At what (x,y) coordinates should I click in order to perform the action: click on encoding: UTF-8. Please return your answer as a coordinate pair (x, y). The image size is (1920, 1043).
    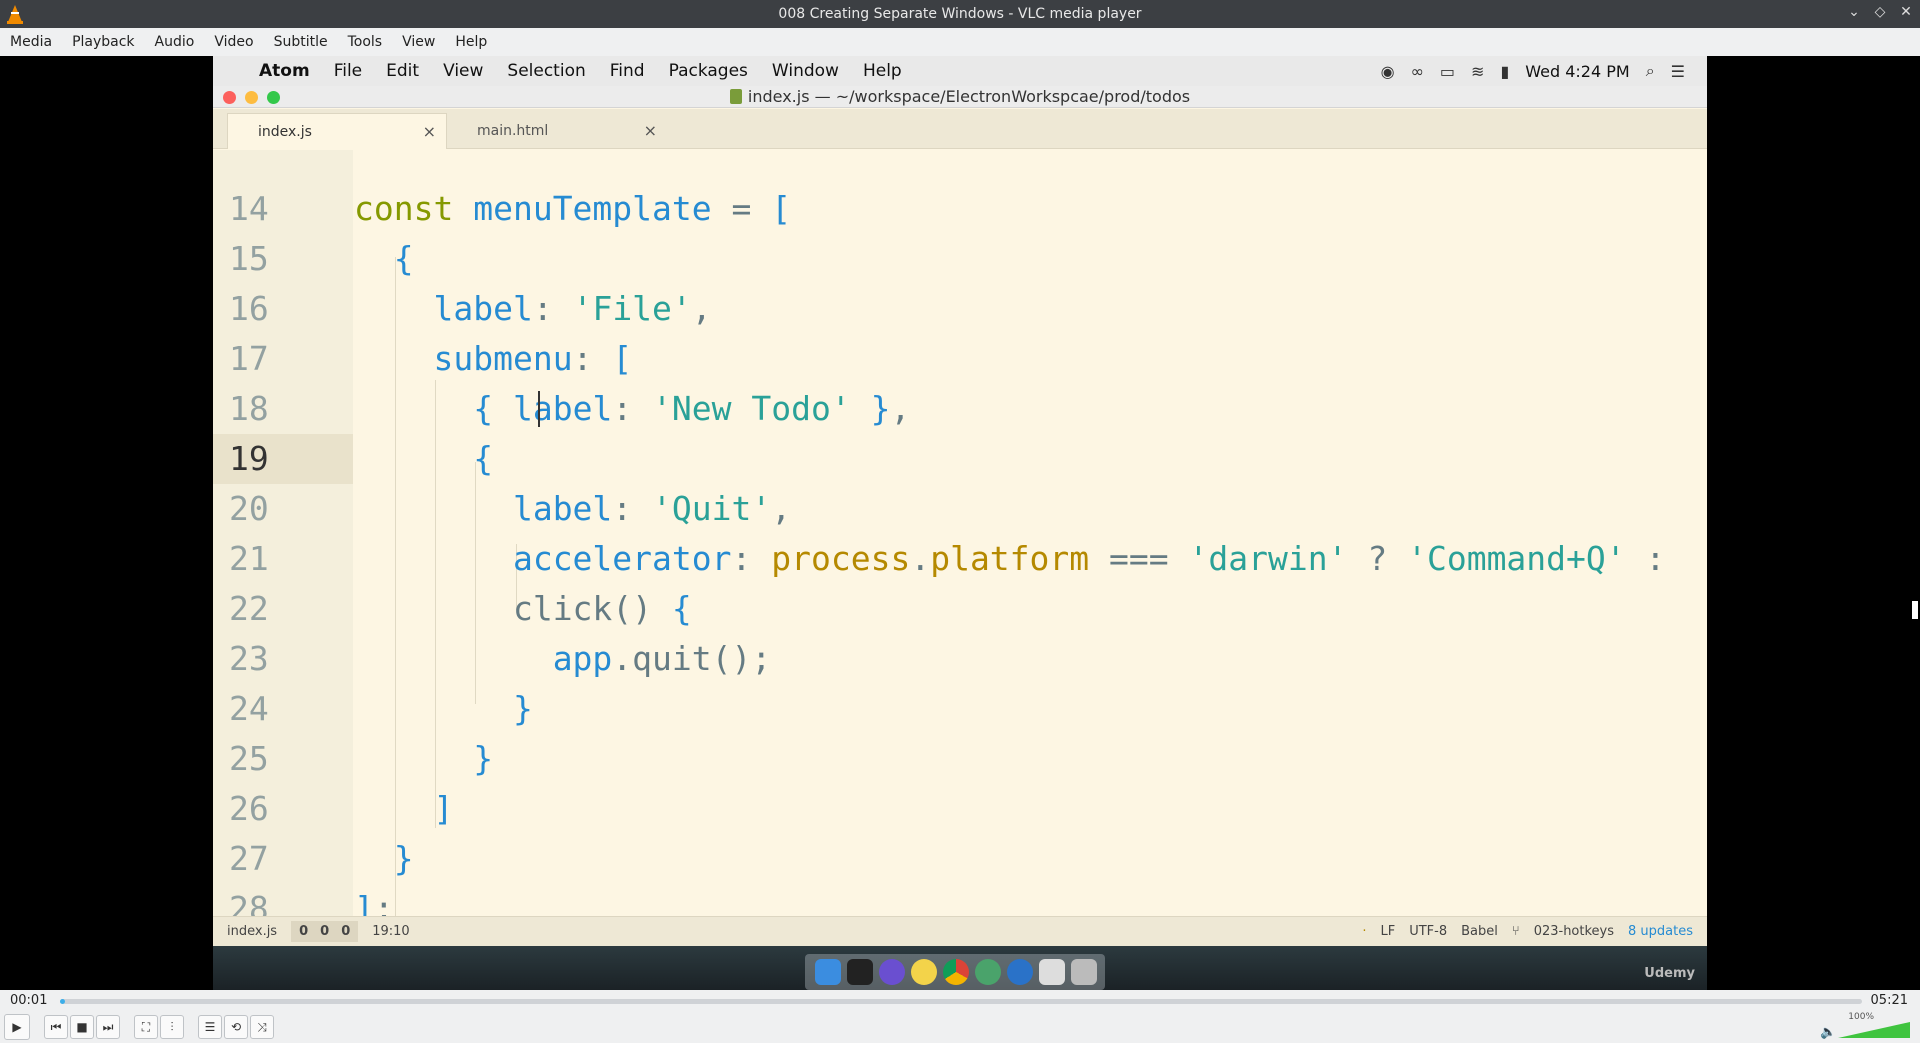
    Looking at the image, I should click on (1428, 931).